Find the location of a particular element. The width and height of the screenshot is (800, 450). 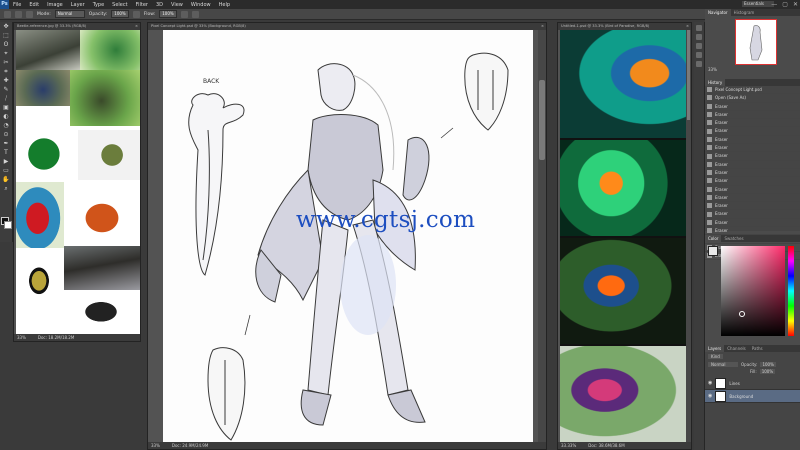

mode-select: Normal is located at coordinates (69, 14).